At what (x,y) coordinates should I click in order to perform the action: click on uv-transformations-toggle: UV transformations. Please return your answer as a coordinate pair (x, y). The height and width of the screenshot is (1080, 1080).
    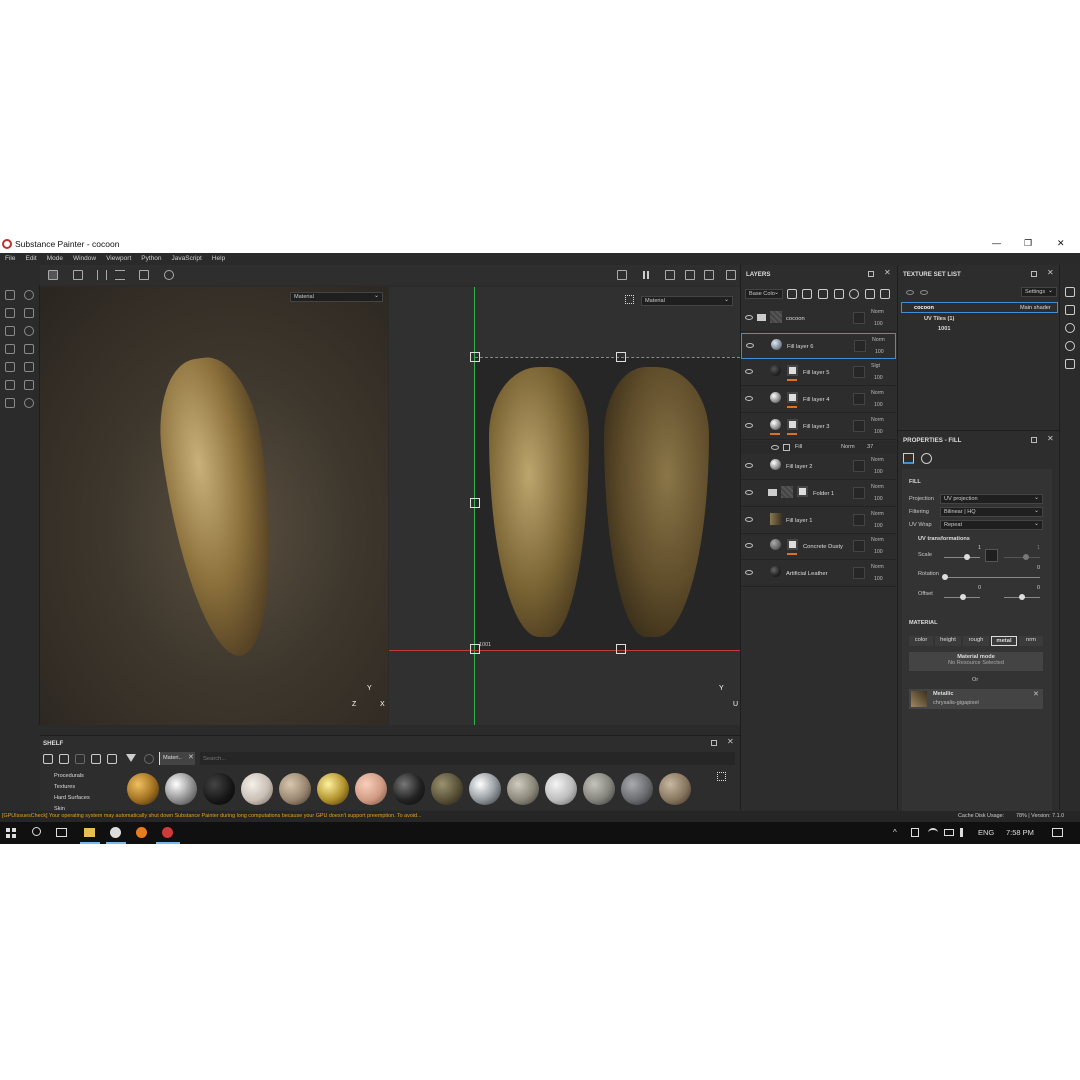
    Looking at the image, I should click on (944, 539).